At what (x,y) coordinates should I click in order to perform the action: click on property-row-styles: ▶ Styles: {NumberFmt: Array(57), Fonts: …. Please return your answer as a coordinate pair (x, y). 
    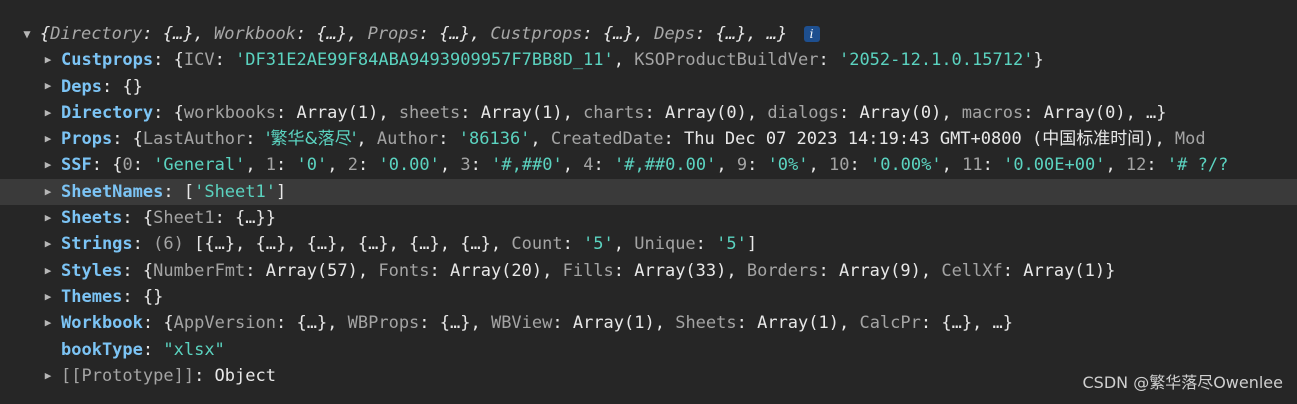
    Looking at the image, I should click on (648, 271).